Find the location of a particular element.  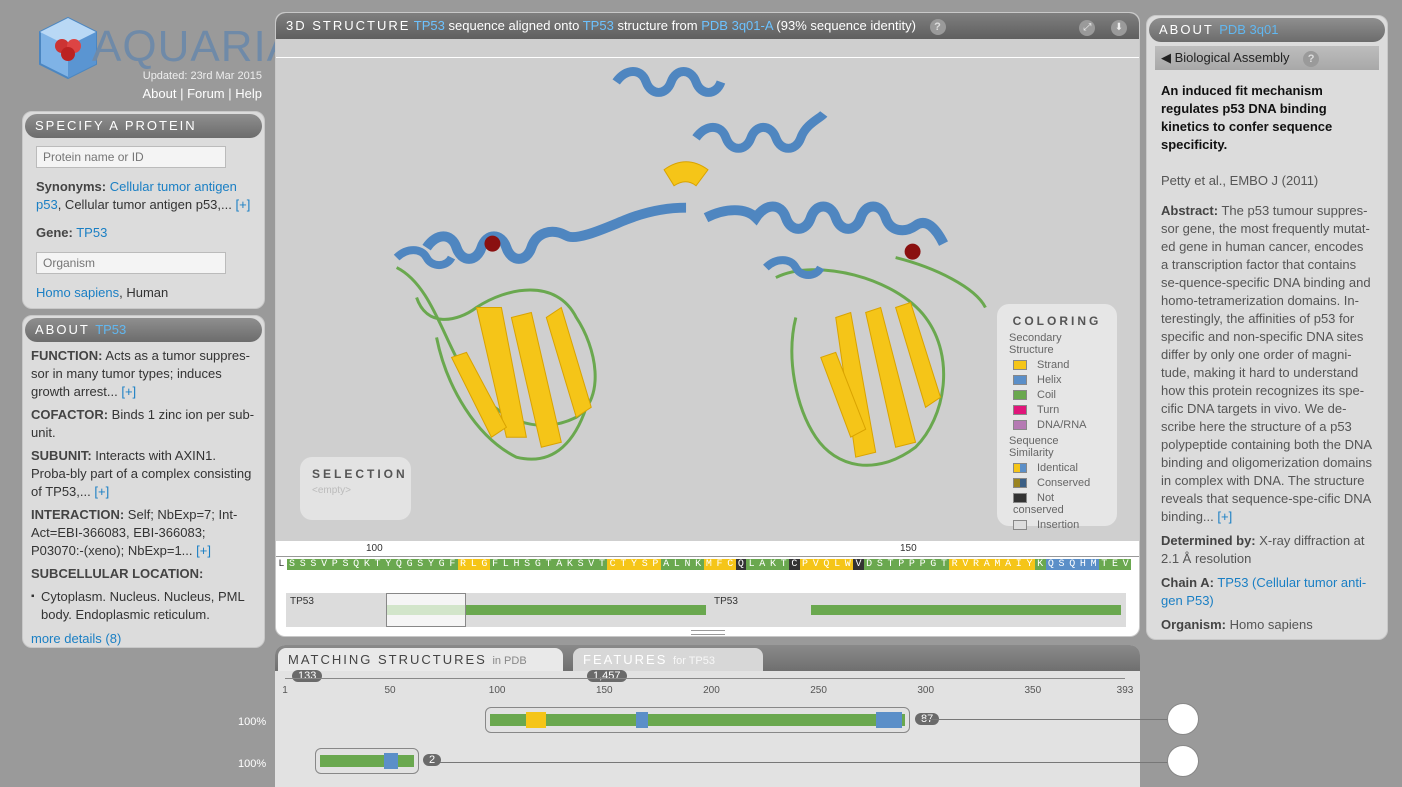

interaction-more-button: [+] is located at coordinates (203, 550).